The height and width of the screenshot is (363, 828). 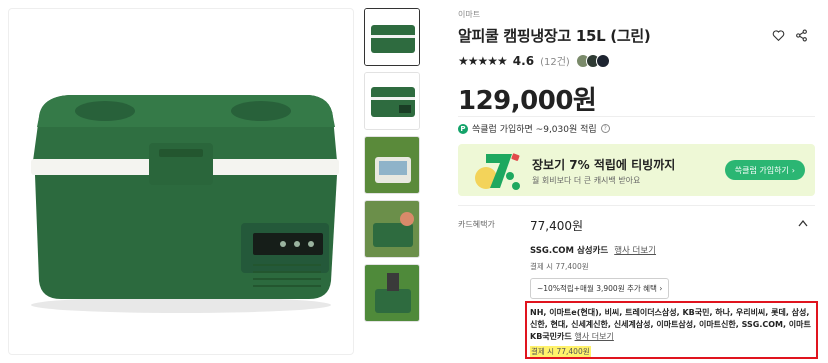 I want to click on card-name: SSG.COM 삼성카드, so click(x=569, y=251).